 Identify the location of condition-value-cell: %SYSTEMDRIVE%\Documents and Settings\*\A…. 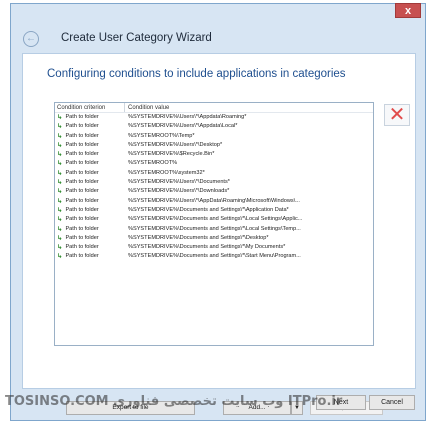
(208, 209).